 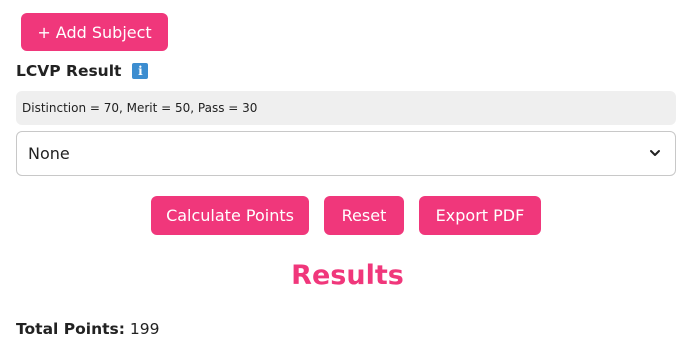 What do you see at coordinates (655, 153) in the screenshot?
I see `chevron-down-icon` at bounding box center [655, 153].